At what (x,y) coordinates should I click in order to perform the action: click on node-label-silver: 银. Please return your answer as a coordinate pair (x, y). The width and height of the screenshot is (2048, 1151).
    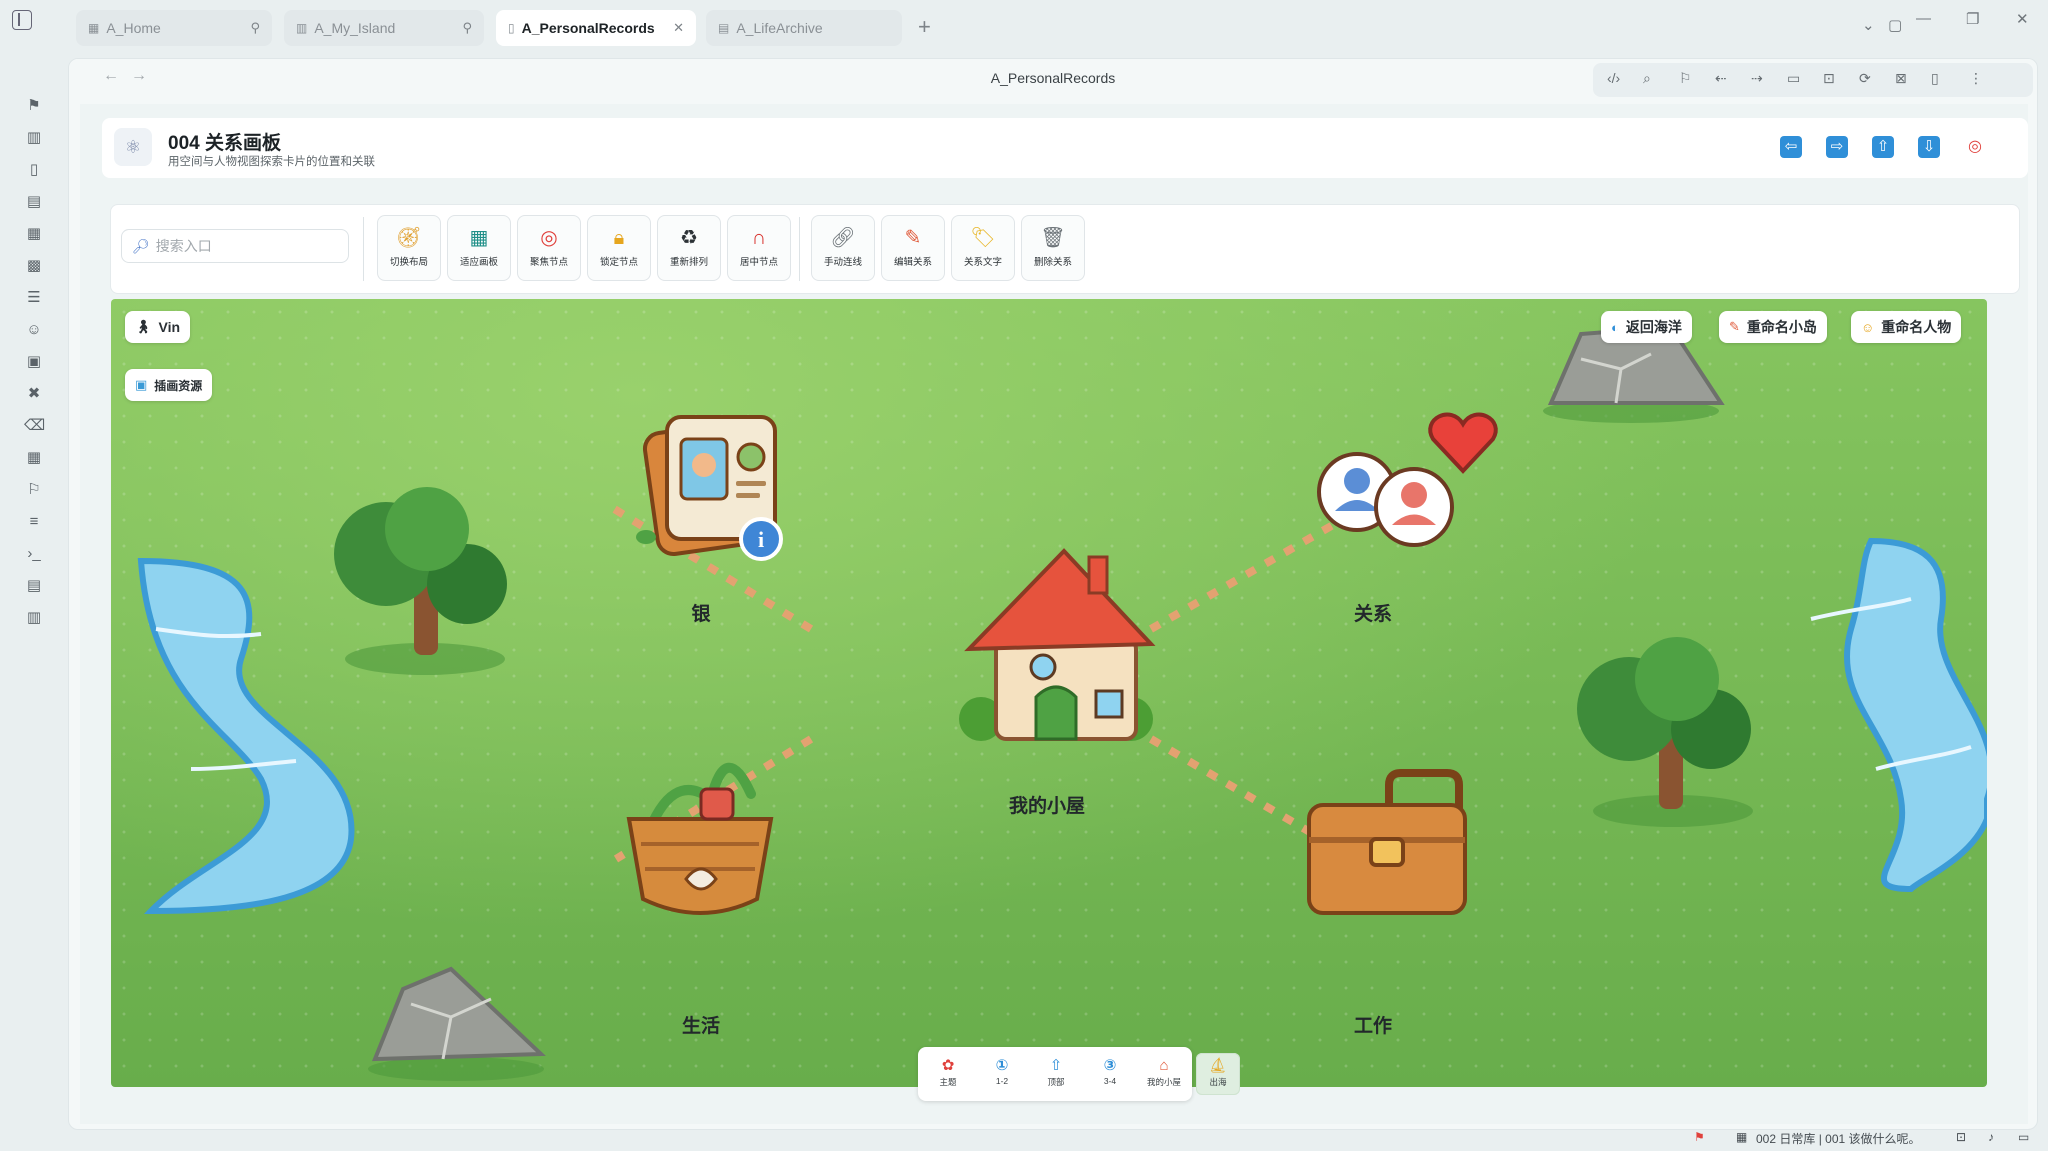
    Looking at the image, I should click on (701, 612).